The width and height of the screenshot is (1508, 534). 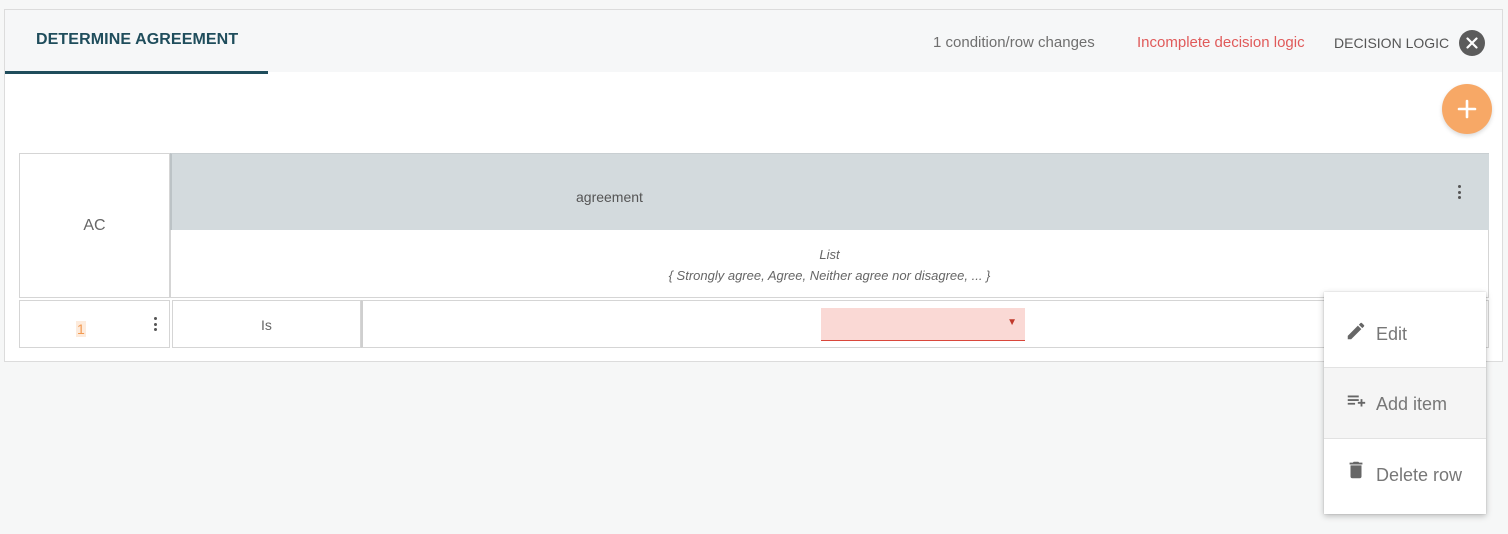 I want to click on dropdown-arrow-icon: ▼, so click(x=1012, y=322).